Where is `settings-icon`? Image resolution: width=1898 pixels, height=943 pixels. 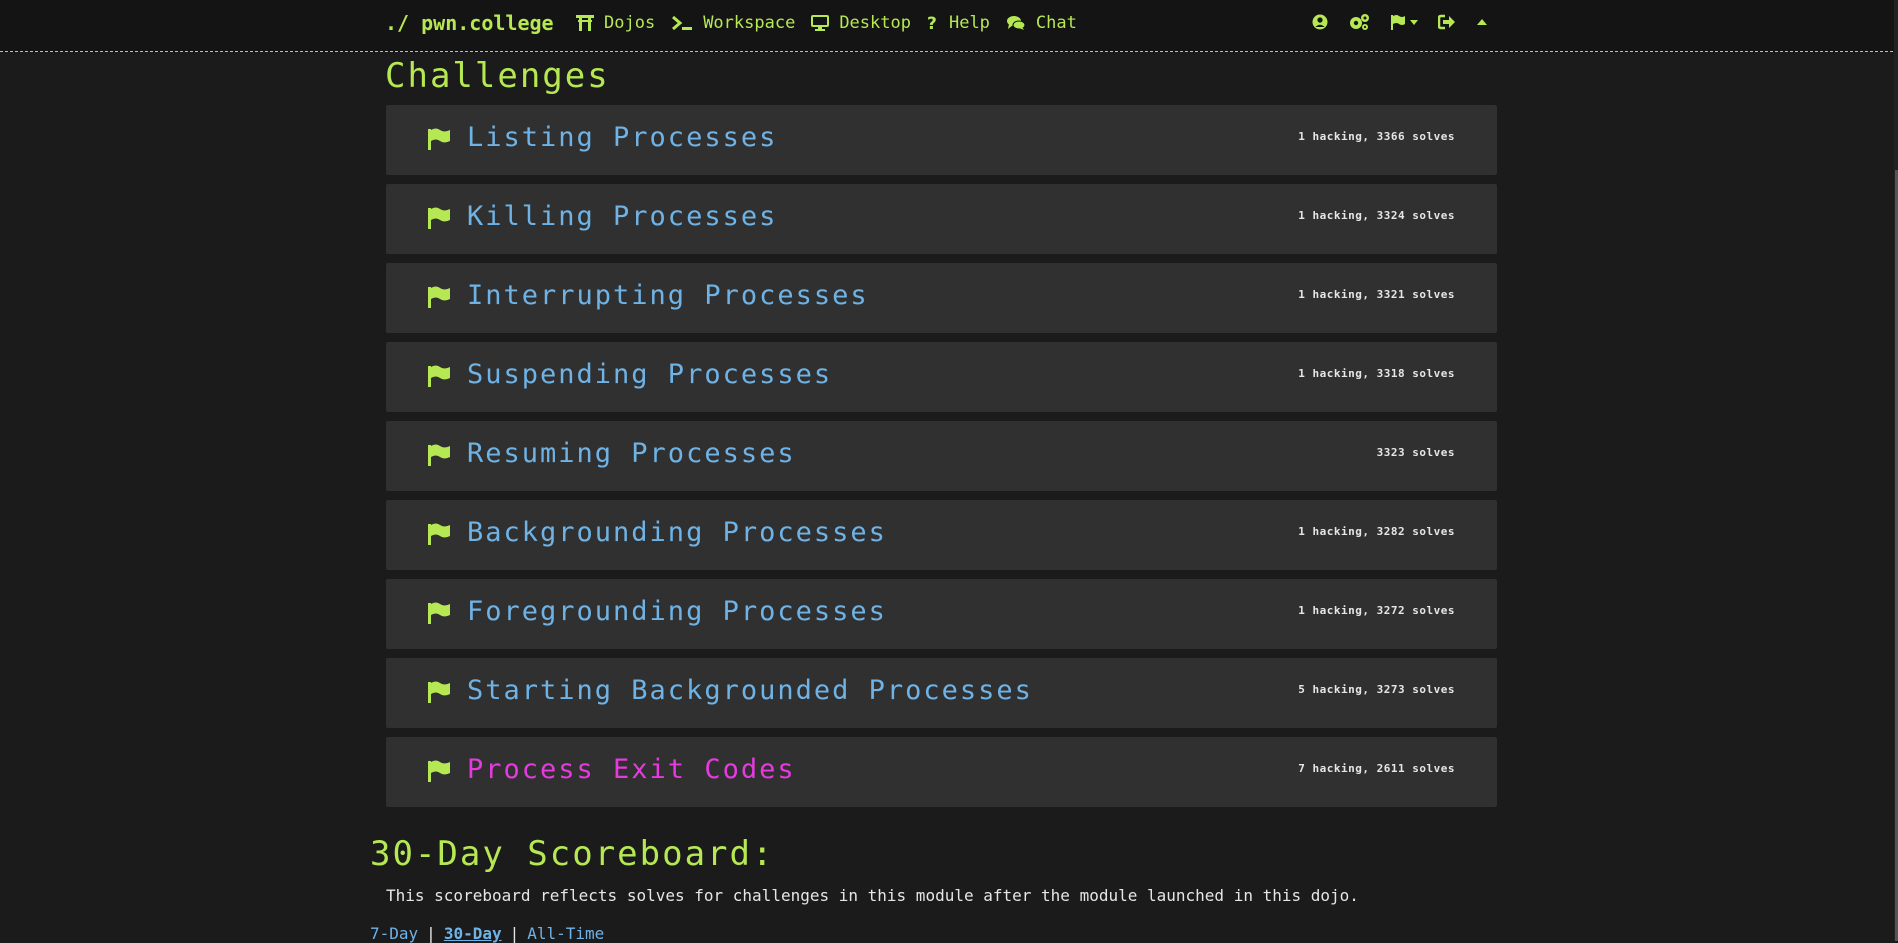
settings-icon is located at coordinates (1359, 22).